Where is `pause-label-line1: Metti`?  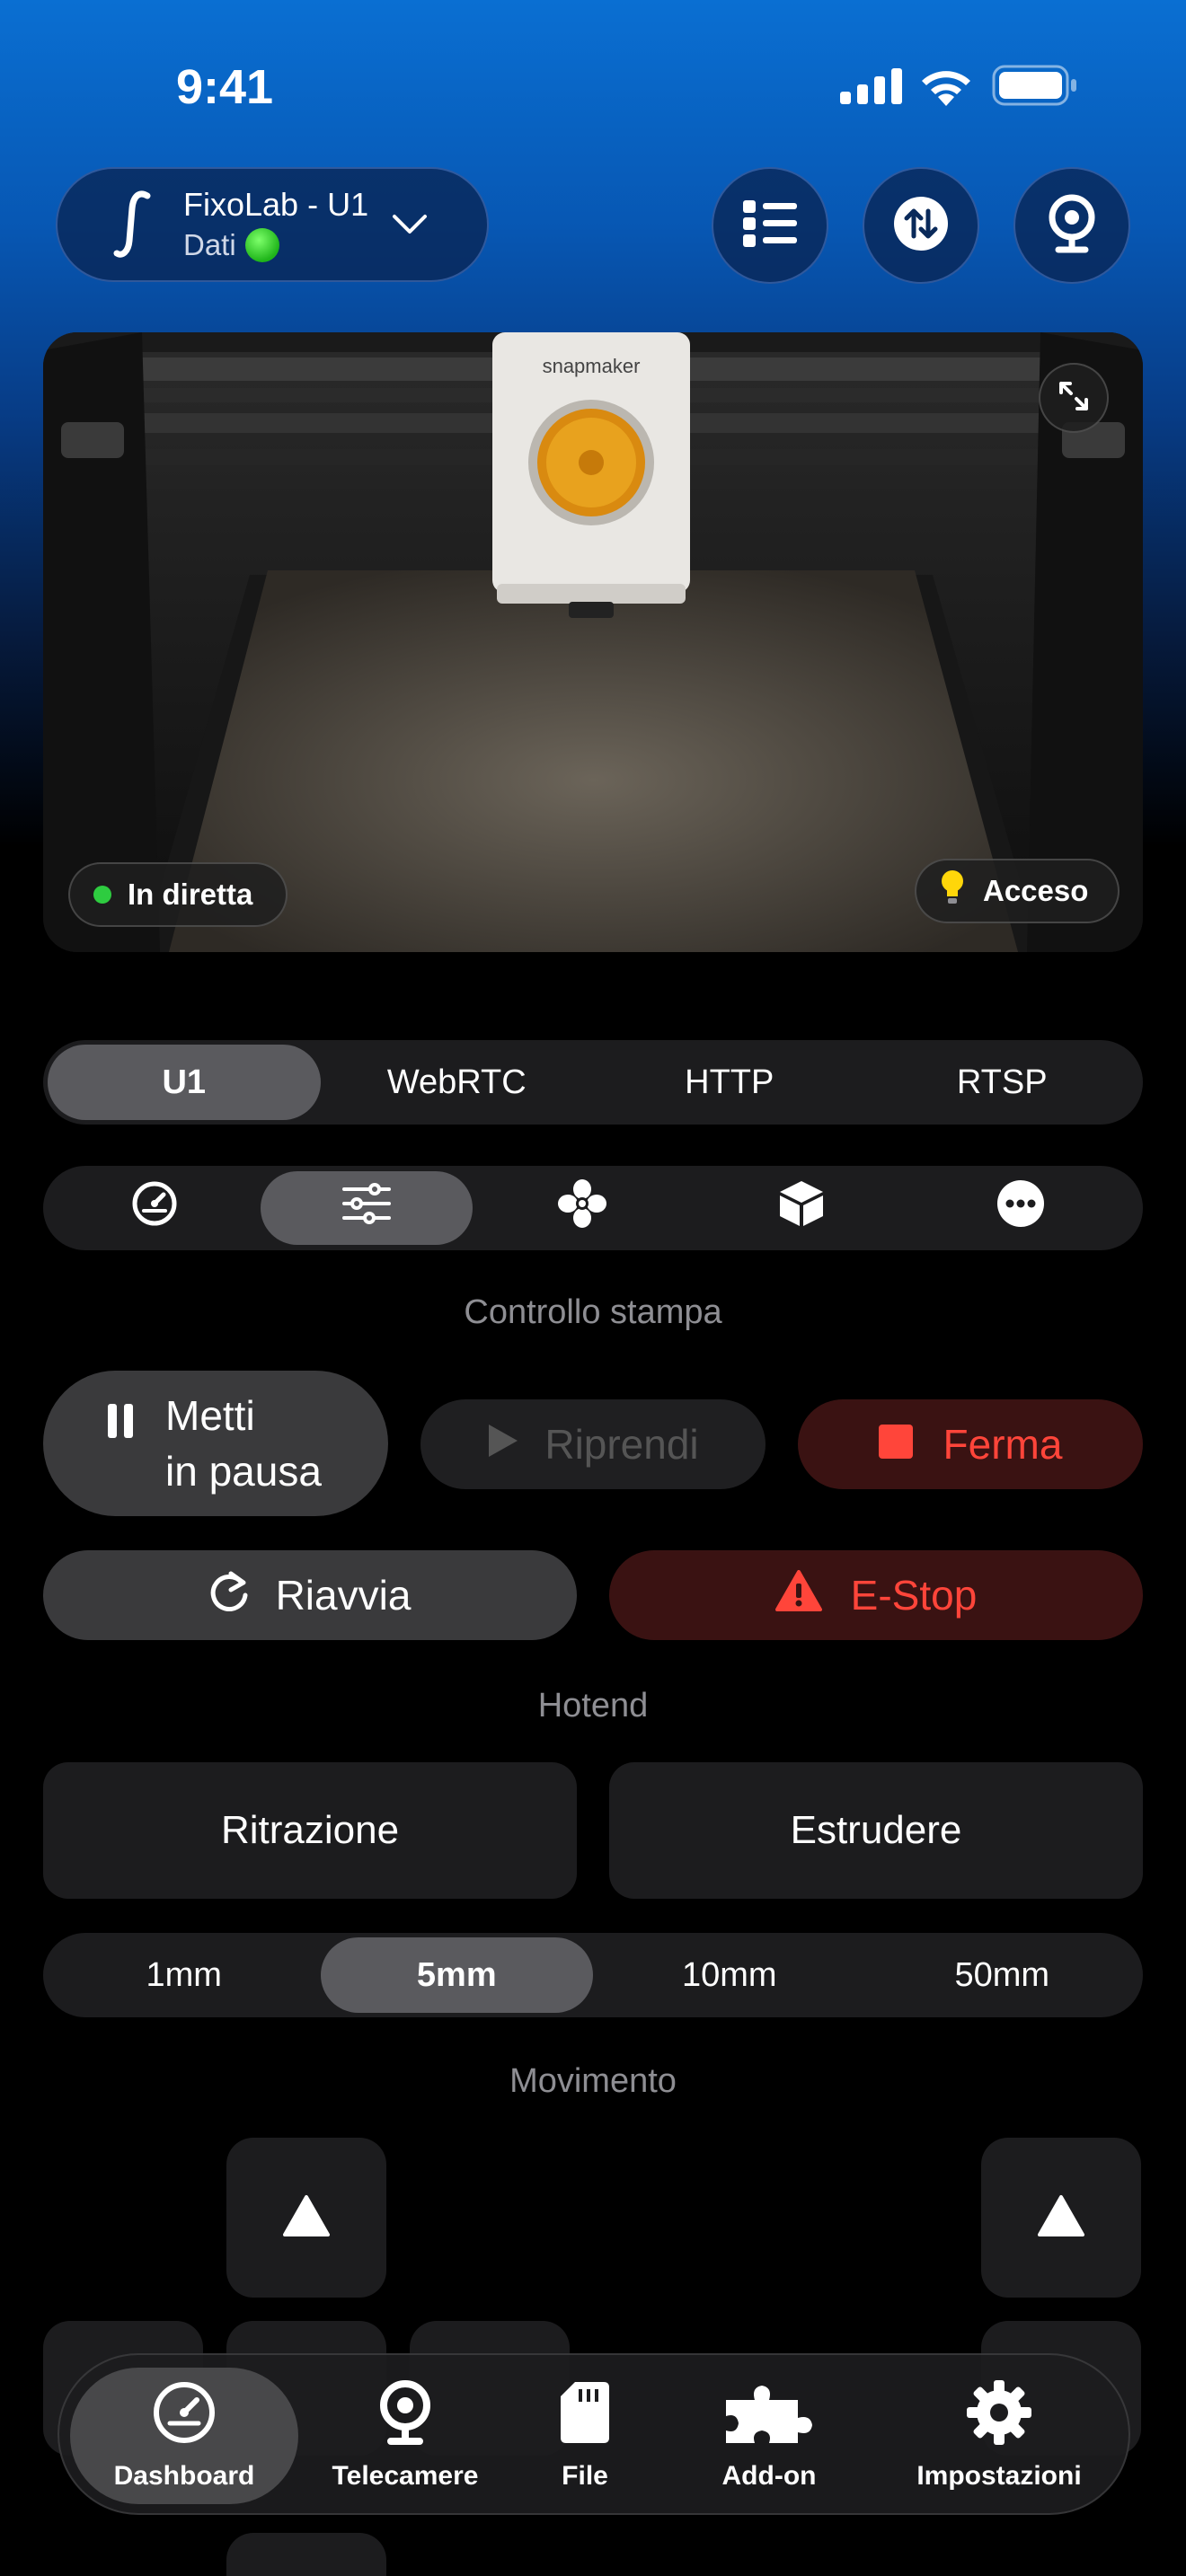 pause-label-line1: Metti is located at coordinates (210, 1415).